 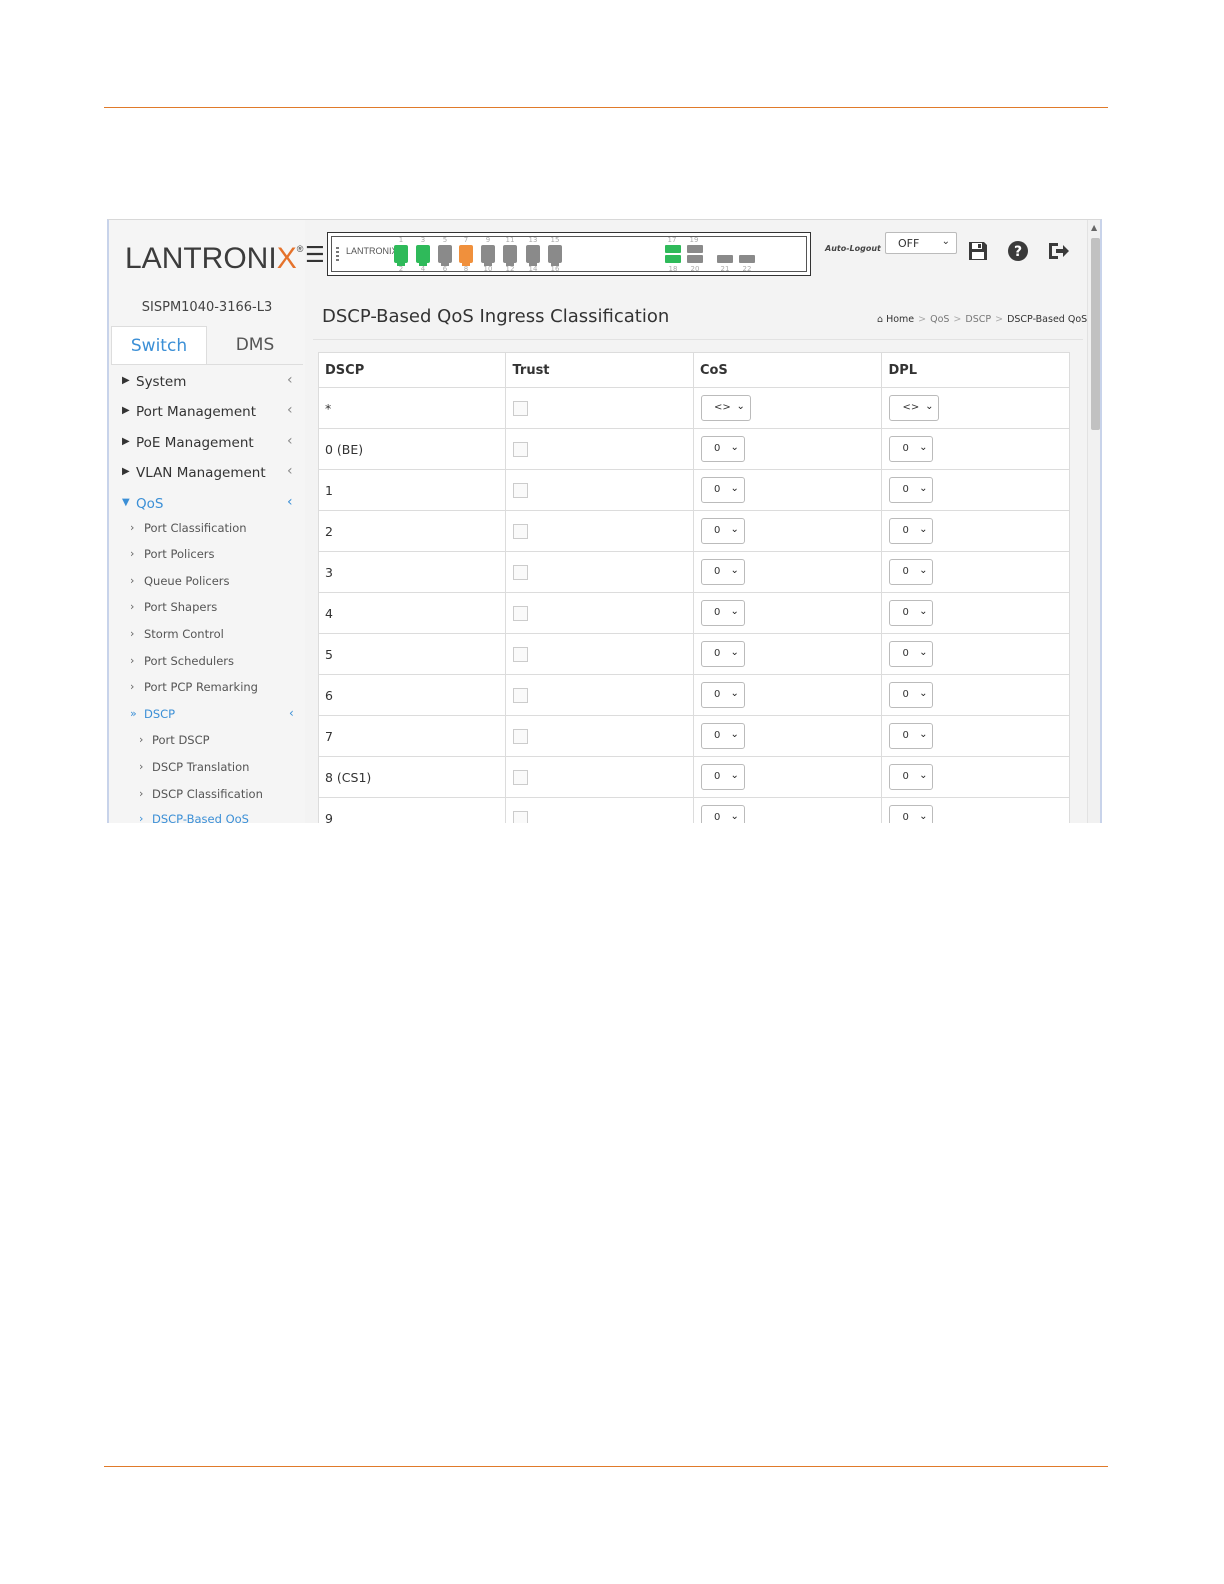 What do you see at coordinates (914, 408) in the screenshot?
I see `dpl-select: <> ⌄` at bounding box center [914, 408].